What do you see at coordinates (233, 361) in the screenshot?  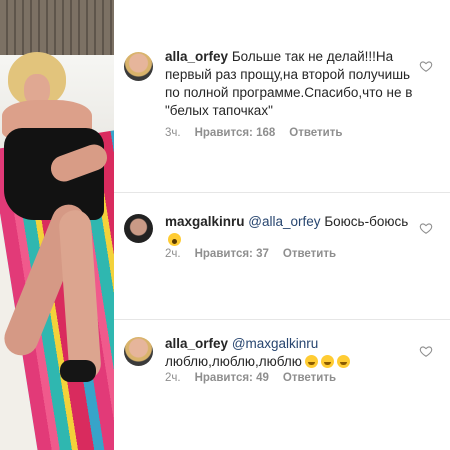 I see `comment-3-body: люблю,люблю,люблю` at bounding box center [233, 361].